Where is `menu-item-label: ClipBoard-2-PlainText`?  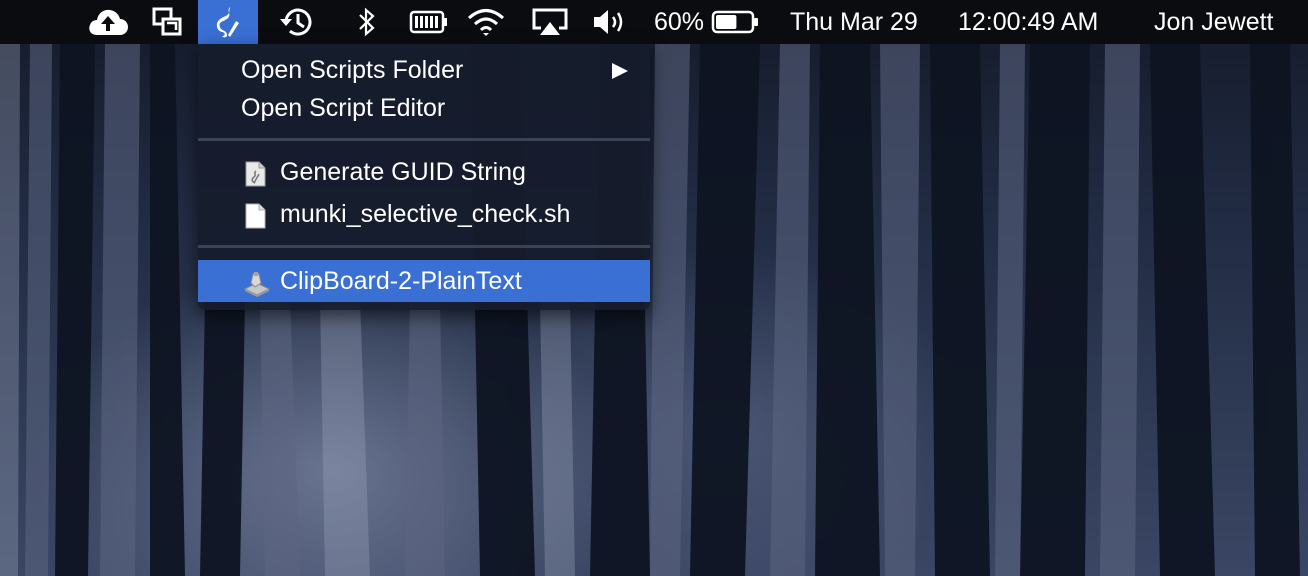
menu-item-label: ClipBoard-2-PlainText is located at coordinates (401, 281).